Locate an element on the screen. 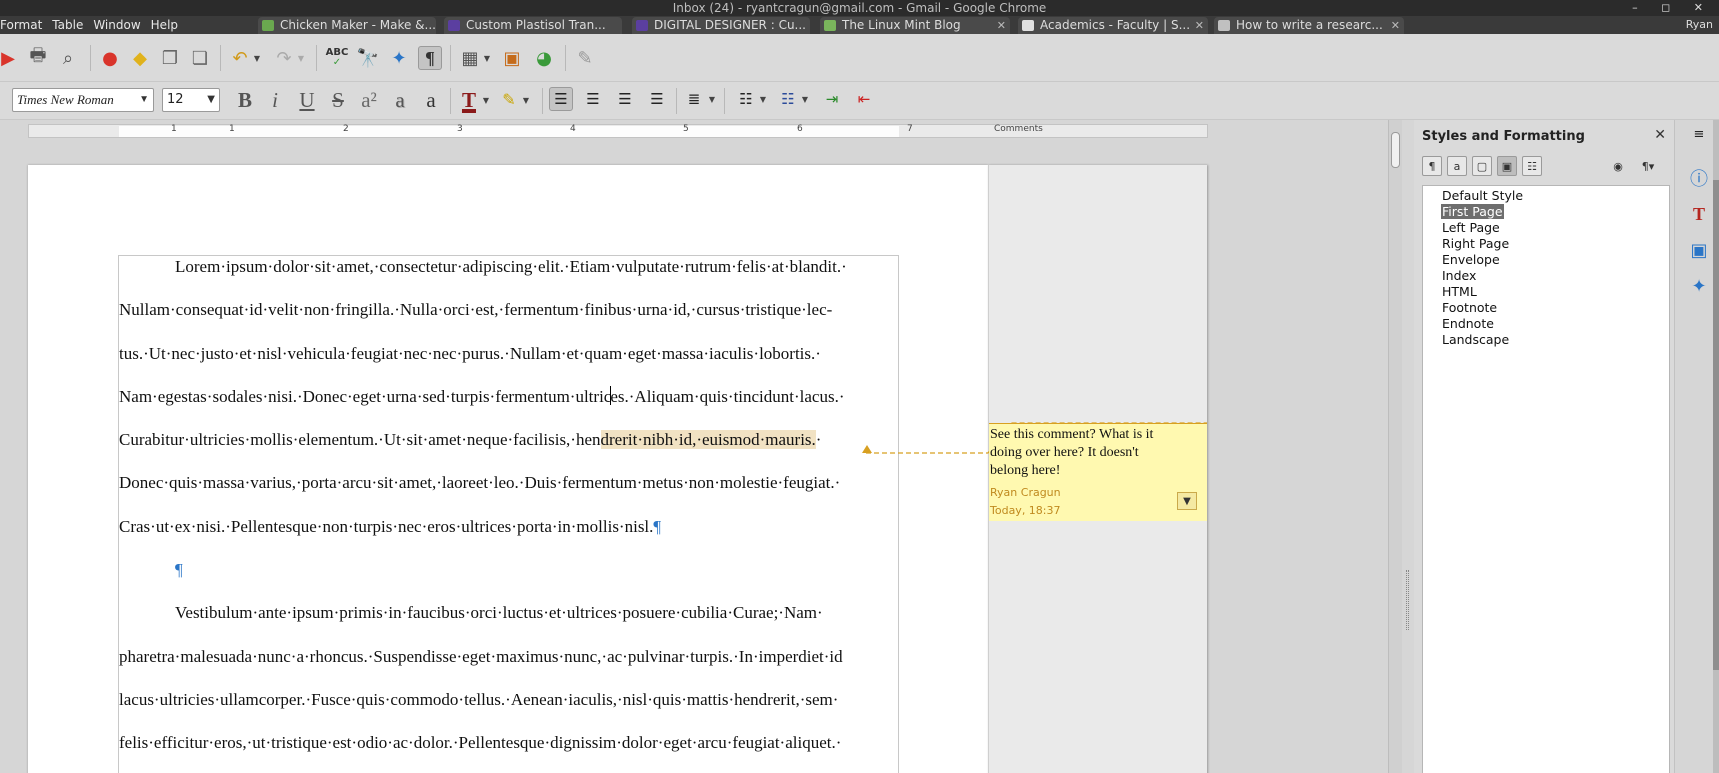  spellcheck-icon: ABC ✓ is located at coordinates (337, 58).